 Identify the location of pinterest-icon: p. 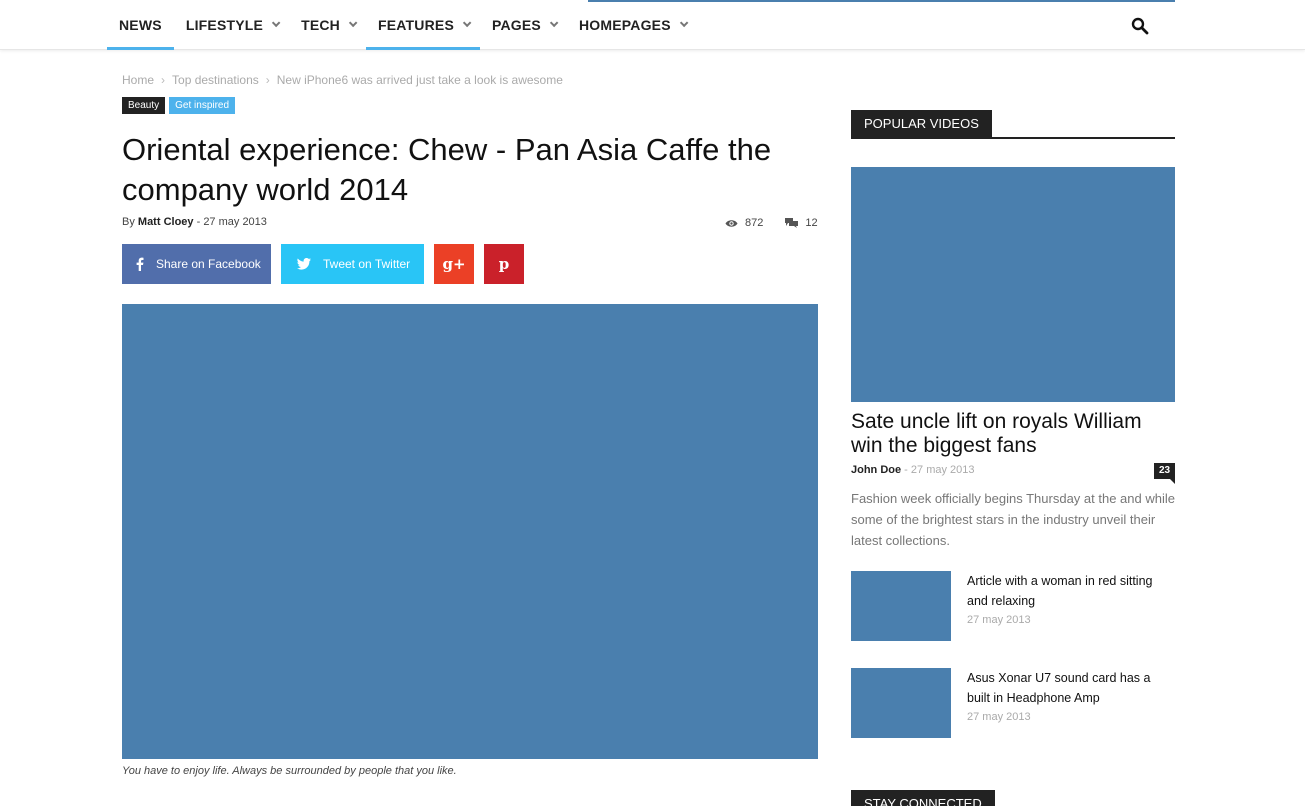
(504, 264).